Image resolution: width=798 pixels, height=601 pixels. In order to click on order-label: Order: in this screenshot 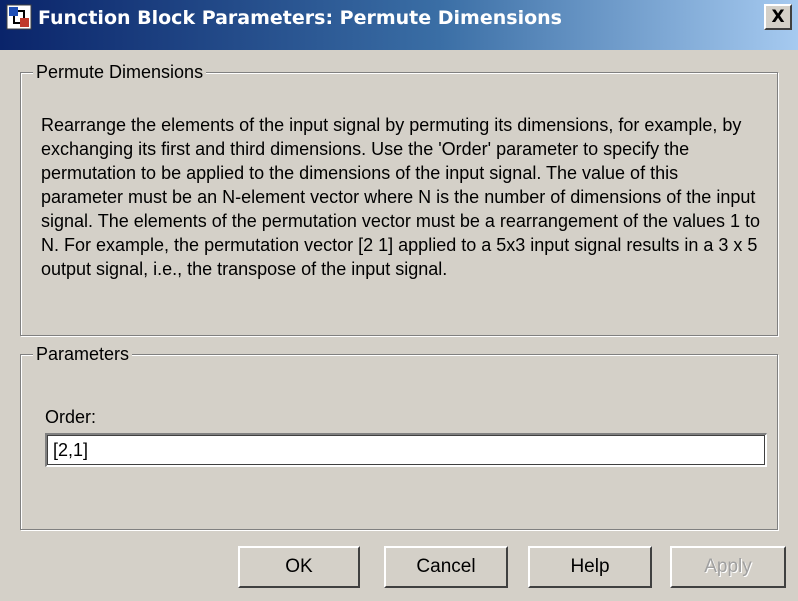, I will do `click(71, 417)`.